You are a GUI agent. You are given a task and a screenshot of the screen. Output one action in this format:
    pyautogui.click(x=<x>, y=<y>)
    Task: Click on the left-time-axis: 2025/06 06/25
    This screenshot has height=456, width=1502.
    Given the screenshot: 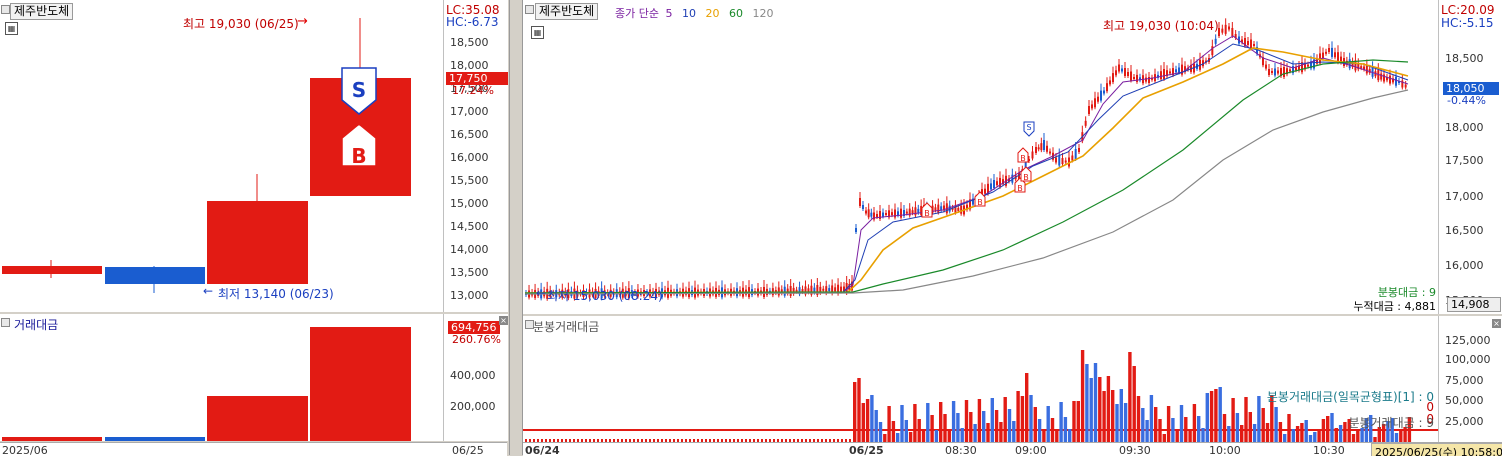 What is the action you would take?
    pyautogui.click(x=253, y=449)
    